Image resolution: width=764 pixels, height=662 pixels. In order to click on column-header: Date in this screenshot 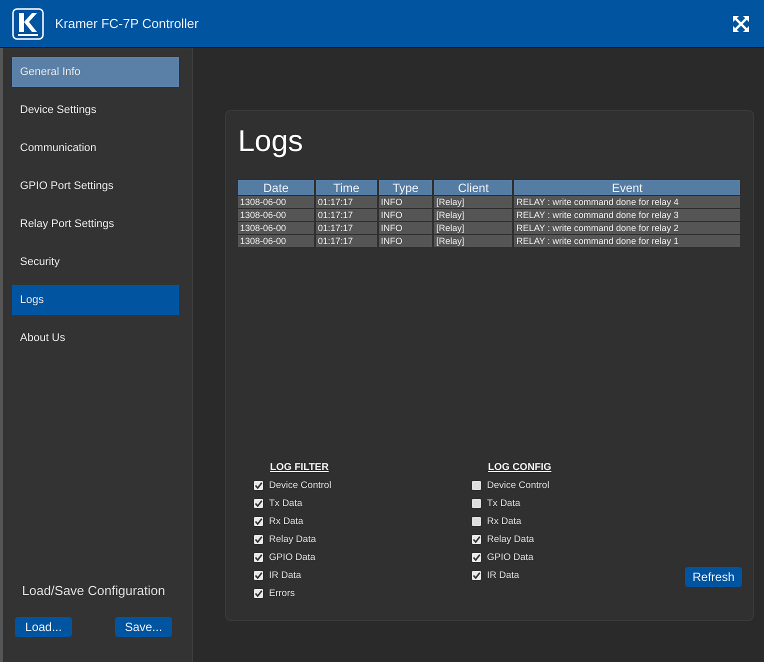, I will do `click(276, 187)`.